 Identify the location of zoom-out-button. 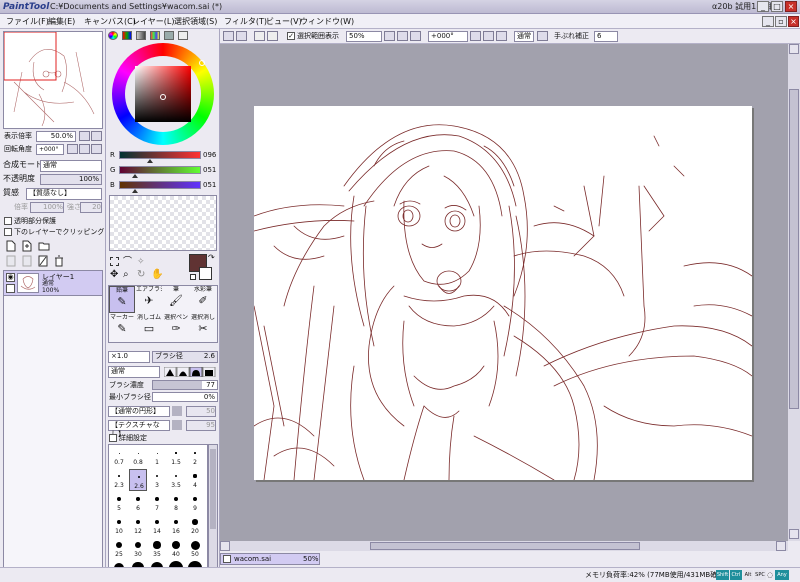
(84, 136).